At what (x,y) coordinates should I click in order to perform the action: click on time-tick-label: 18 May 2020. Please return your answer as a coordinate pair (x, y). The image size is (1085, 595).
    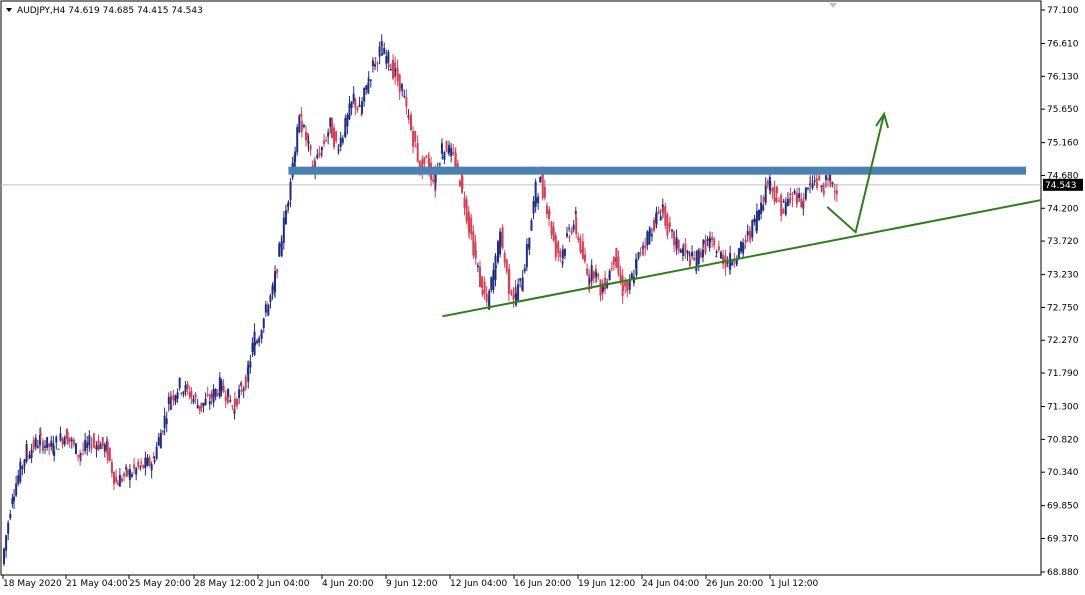
    Looking at the image, I should click on (32, 584).